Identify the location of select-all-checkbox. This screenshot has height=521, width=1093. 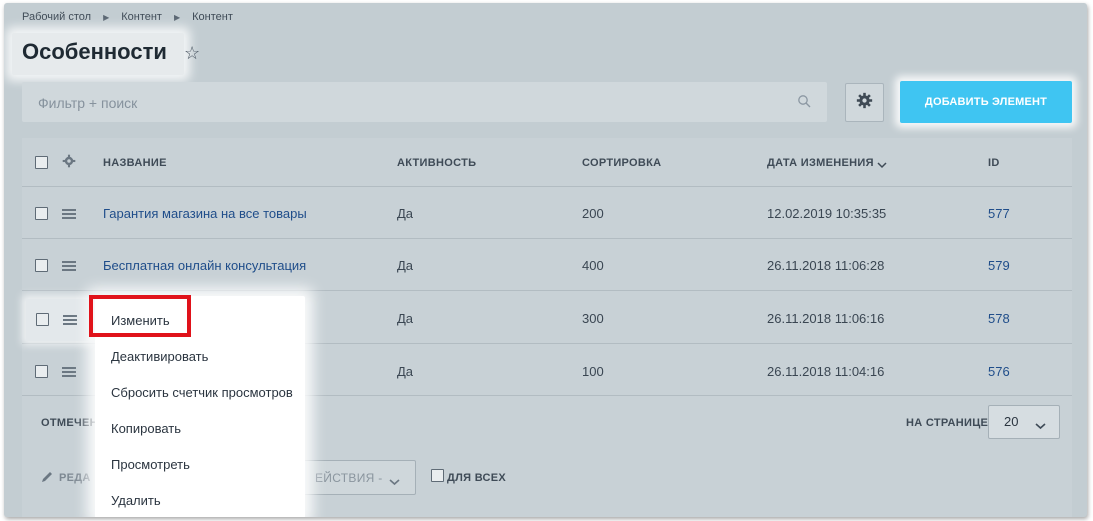
(41, 162).